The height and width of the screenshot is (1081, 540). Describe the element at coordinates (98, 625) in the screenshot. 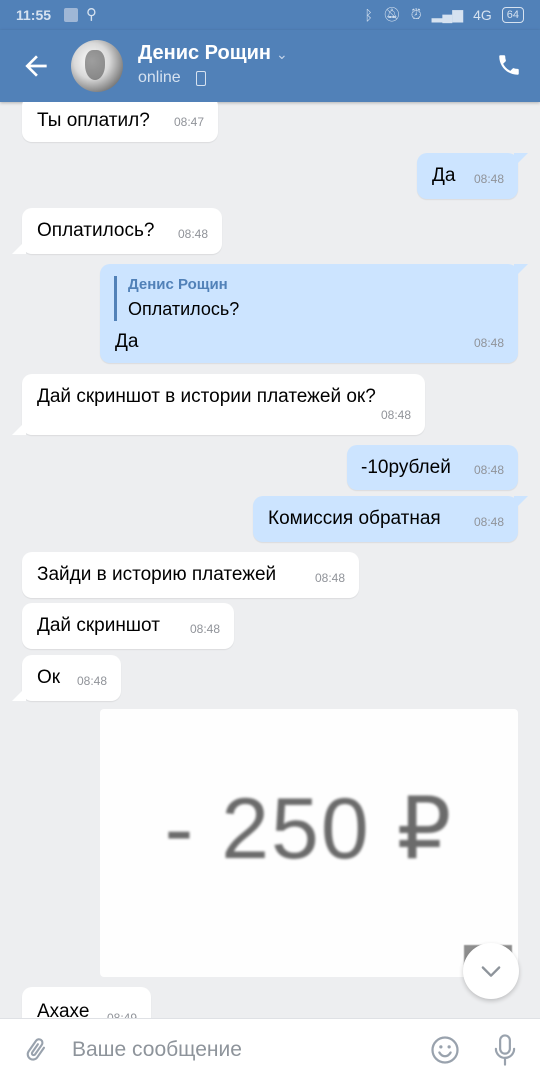

I see `message-text: Дай скриншот` at that location.